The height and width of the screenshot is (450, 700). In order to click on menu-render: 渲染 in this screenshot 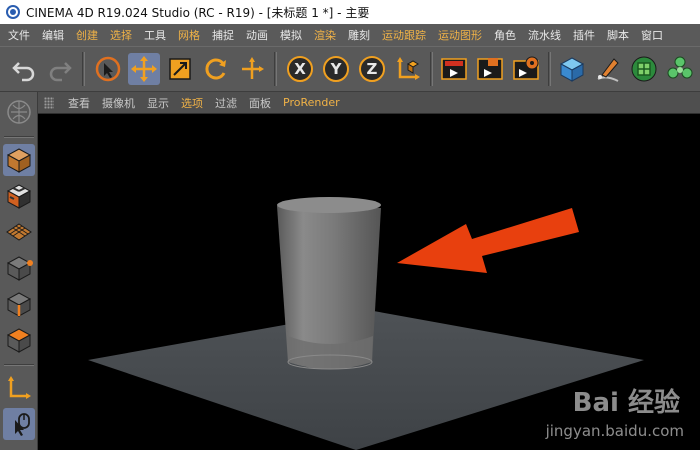, I will do `click(325, 35)`.